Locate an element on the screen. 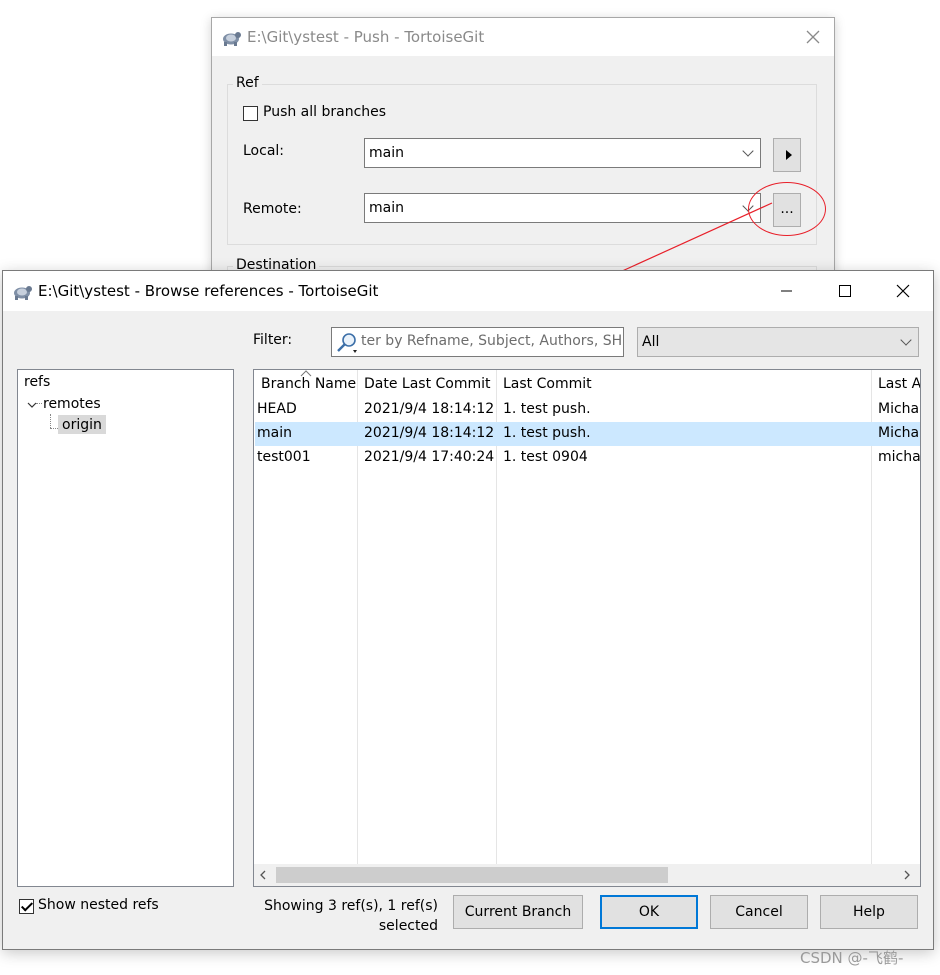 The width and height of the screenshot is (940, 975). local-label: Local: is located at coordinates (264, 151).